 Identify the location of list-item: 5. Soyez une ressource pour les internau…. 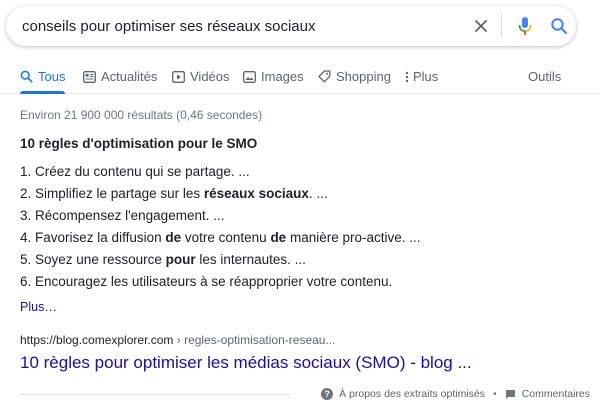
(163, 259).